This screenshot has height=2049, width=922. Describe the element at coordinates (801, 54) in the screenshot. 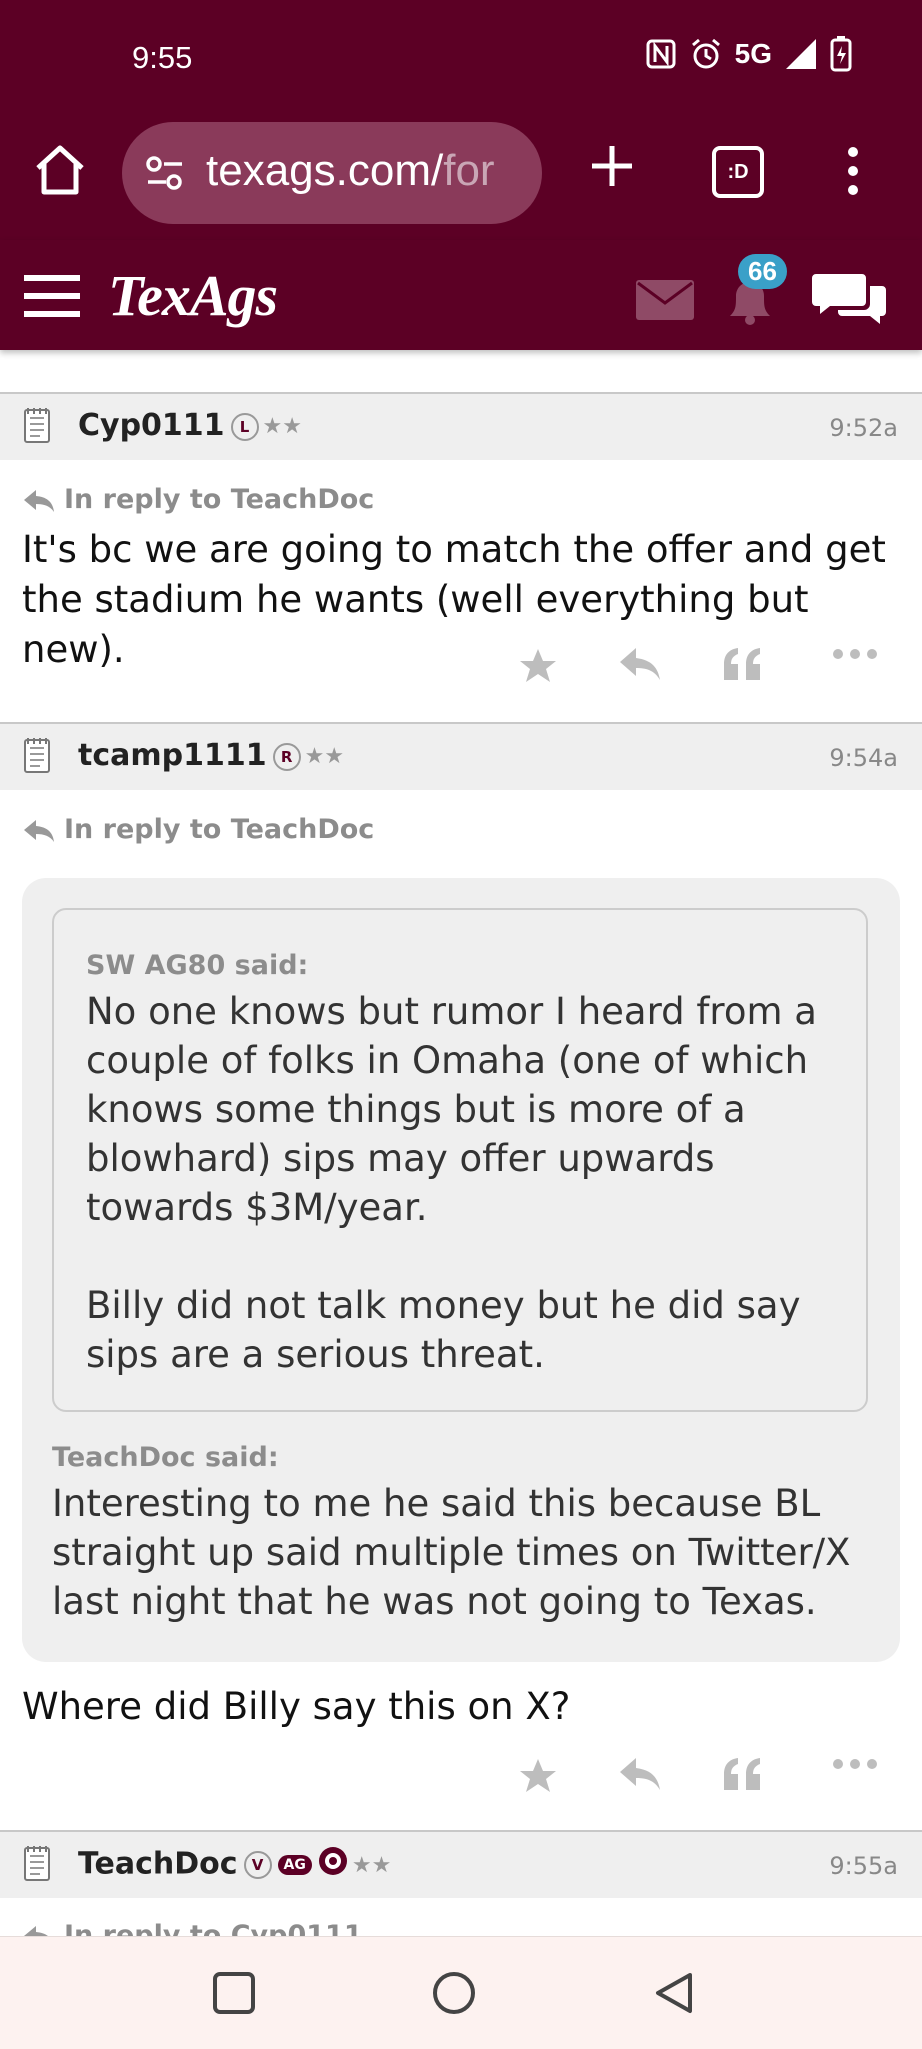

I see `signal-icon` at that location.